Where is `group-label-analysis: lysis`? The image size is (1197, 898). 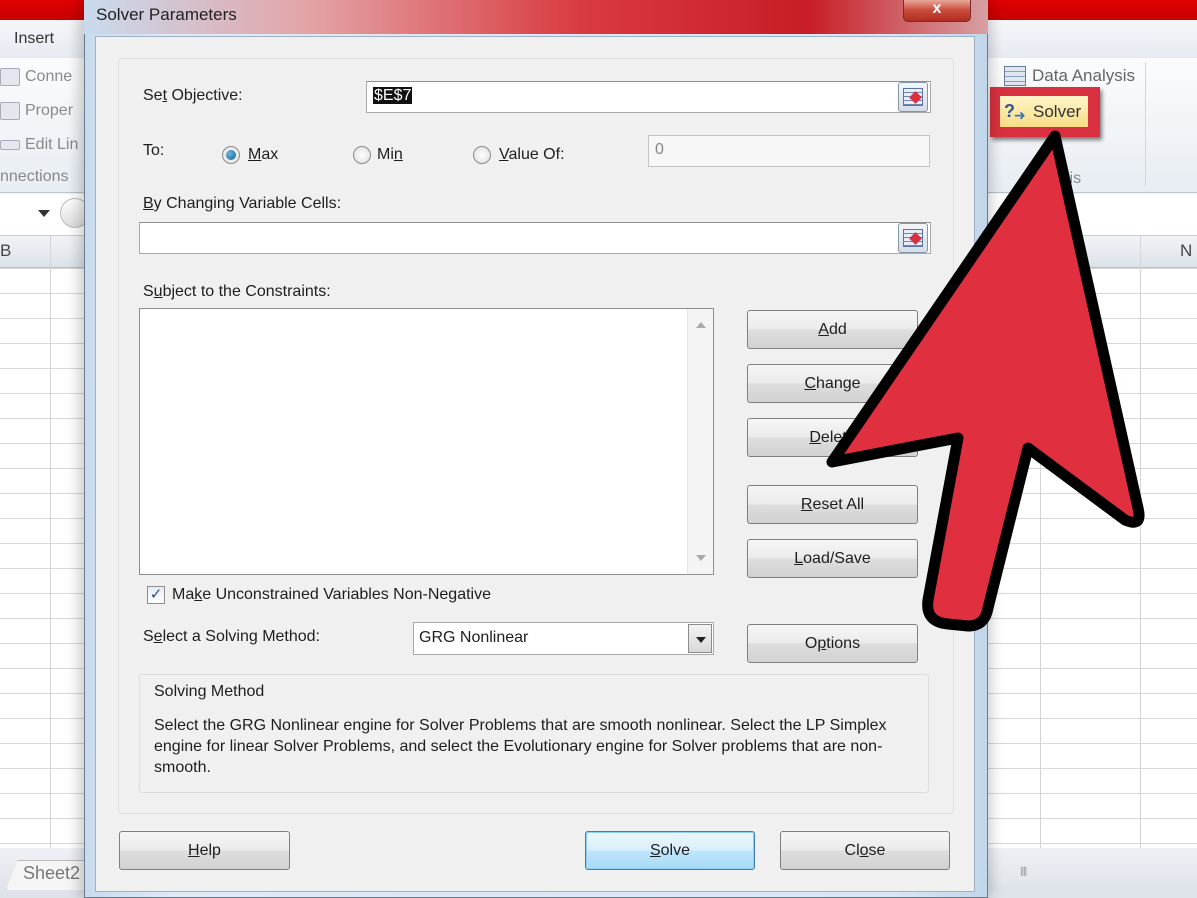 group-label-analysis: lysis is located at coordinates (1066, 178).